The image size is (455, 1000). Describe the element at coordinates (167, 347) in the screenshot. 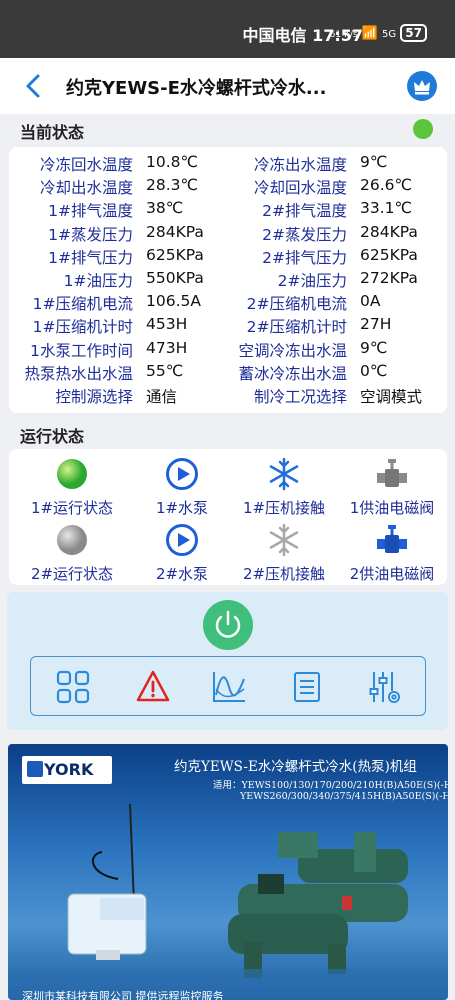

I see `param-value: 473H` at that location.